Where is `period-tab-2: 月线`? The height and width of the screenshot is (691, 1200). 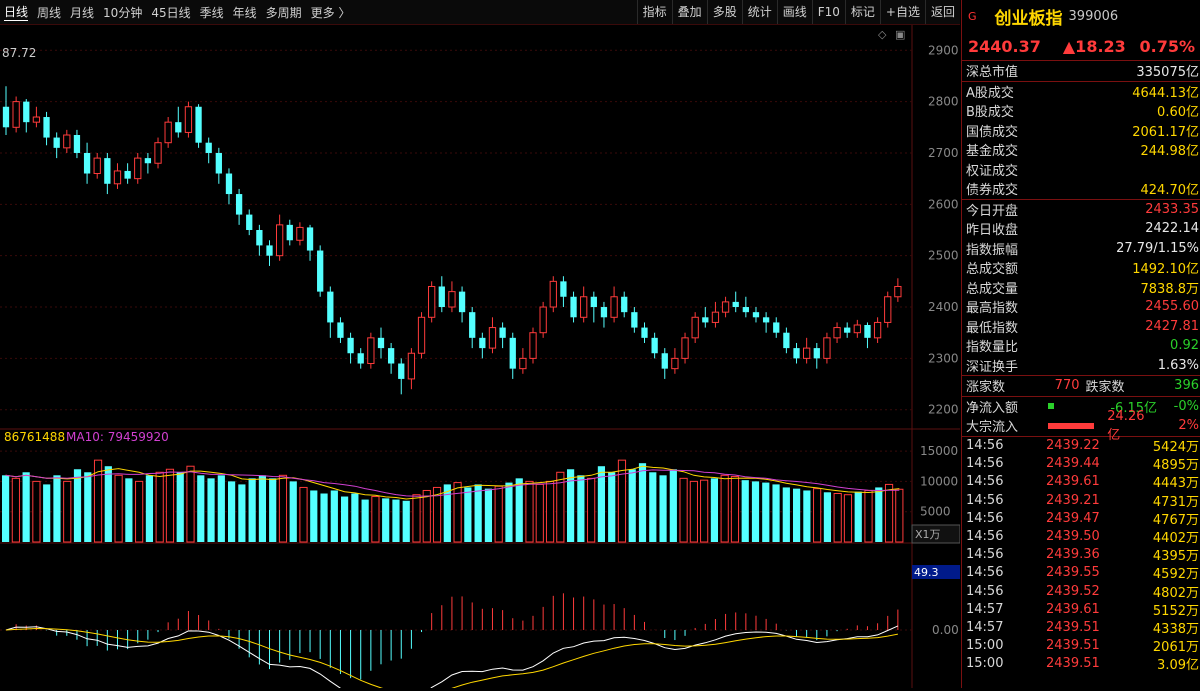 period-tab-2: 月线 is located at coordinates (82, 12).